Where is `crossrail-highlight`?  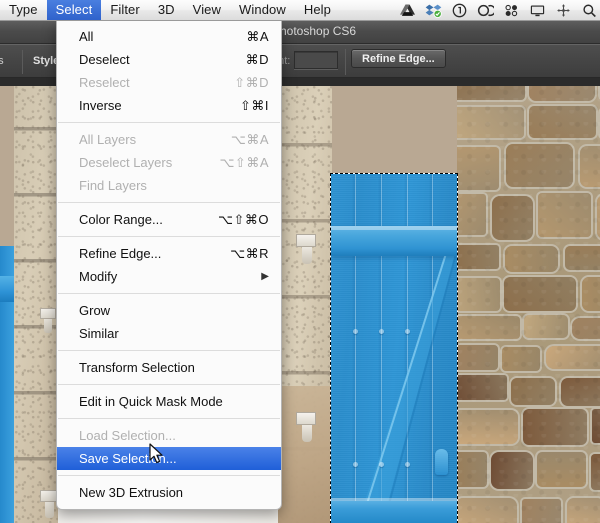
crossrail-highlight is located at coordinates (394, 228).